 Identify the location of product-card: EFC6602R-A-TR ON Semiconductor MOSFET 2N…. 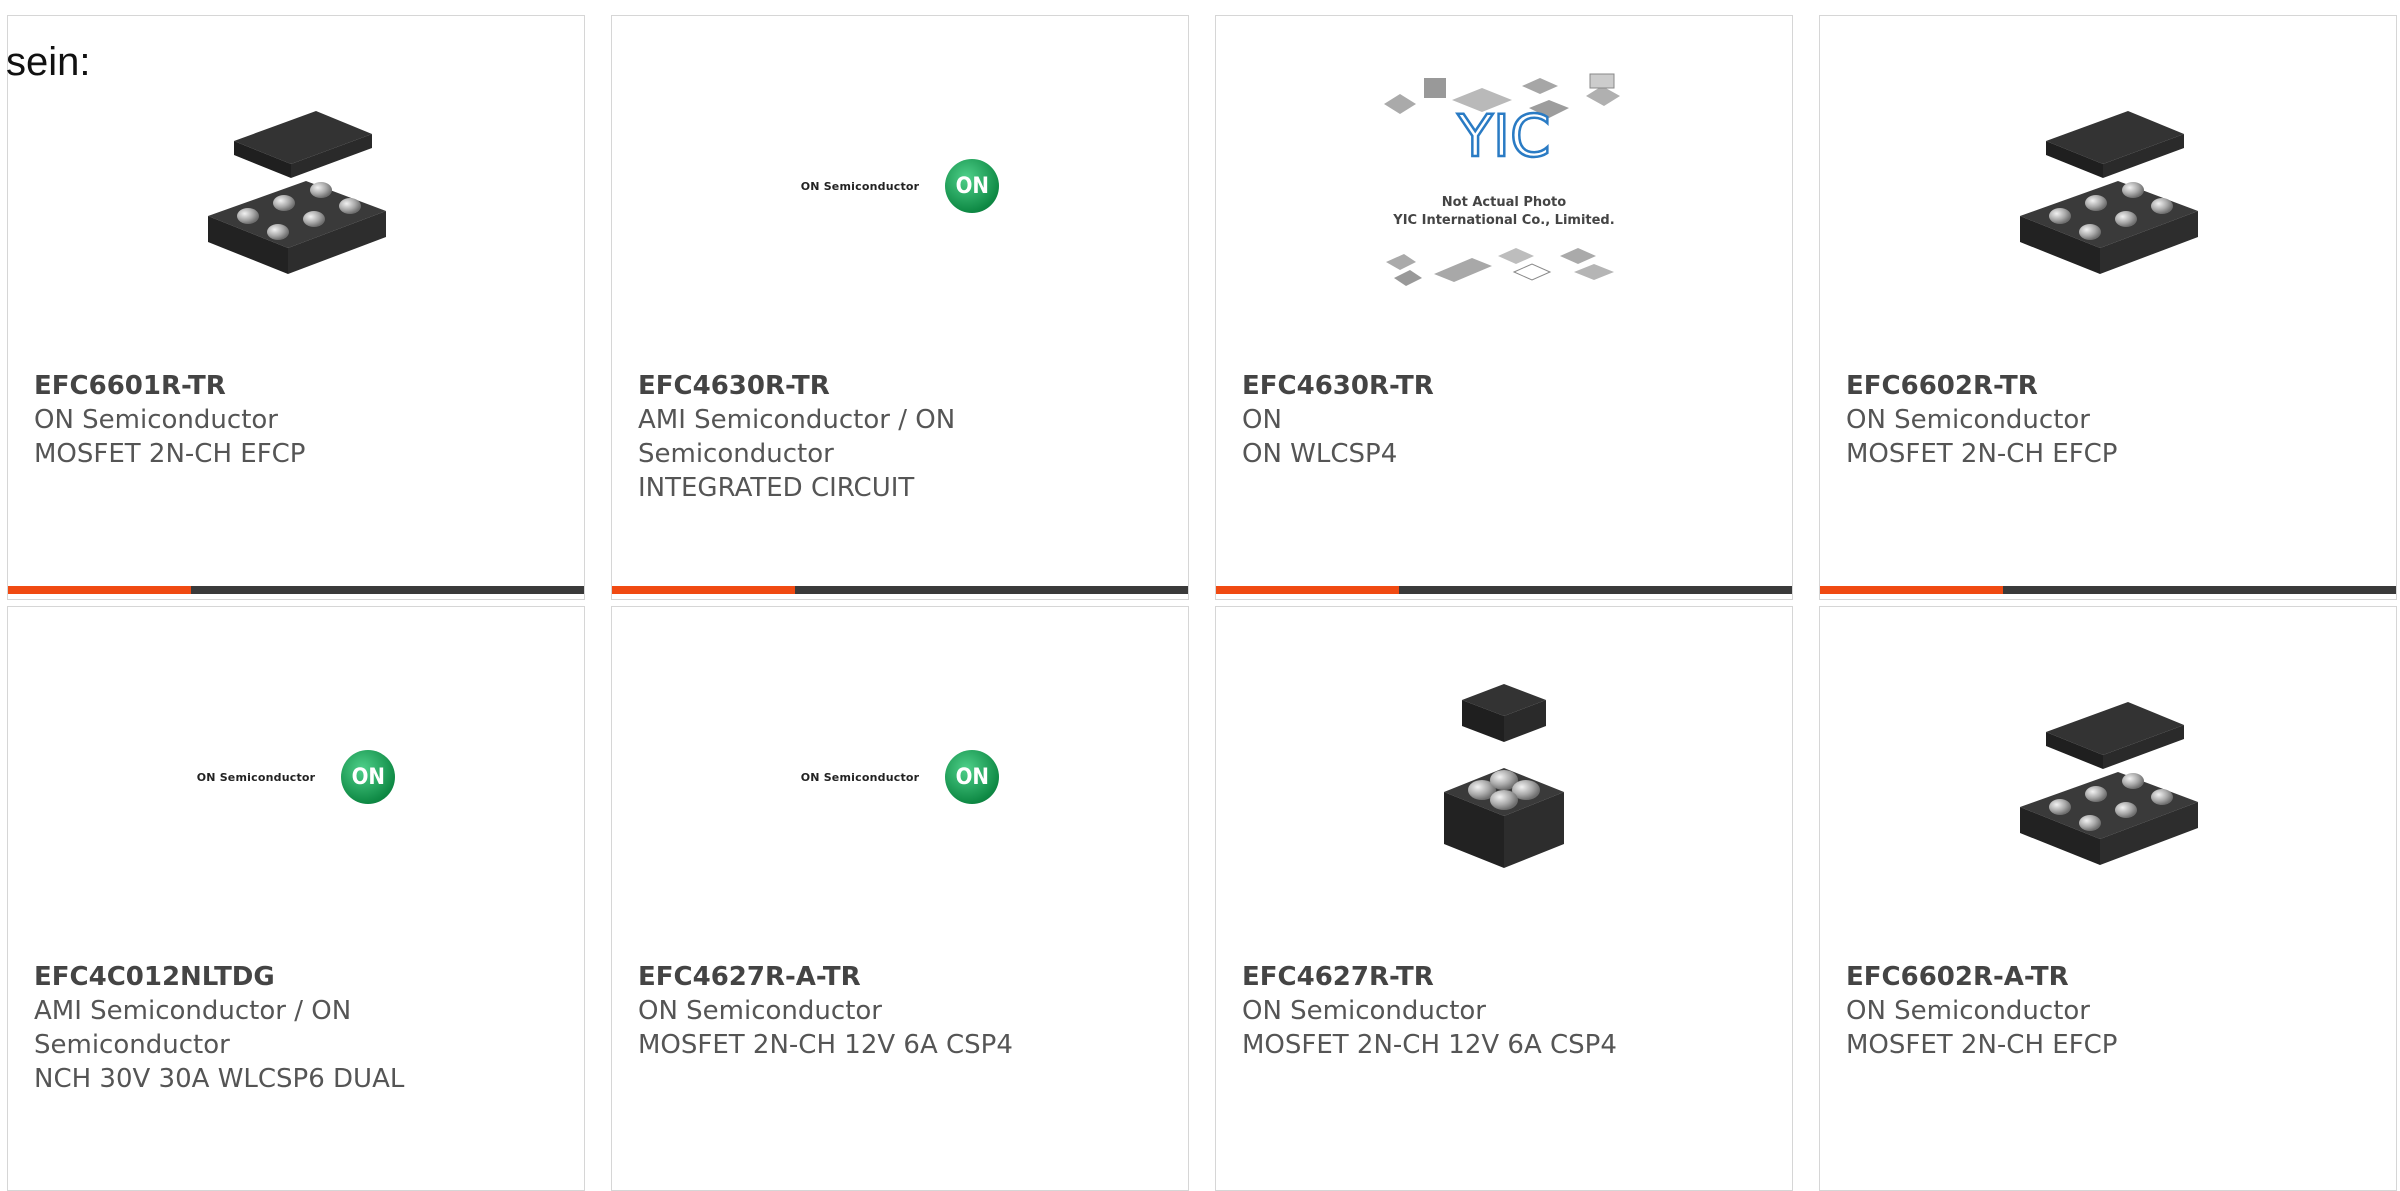
(2108, 898).